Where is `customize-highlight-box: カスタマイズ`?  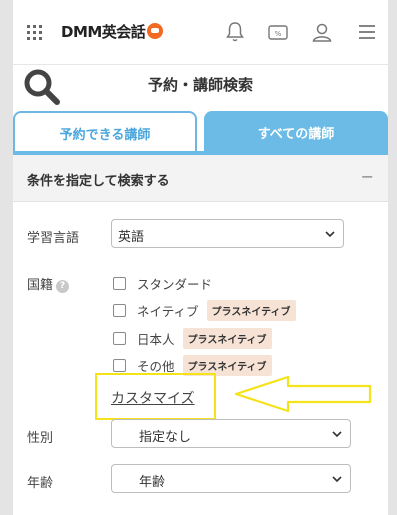 customize-highlight-box: カスタマイズ is located at coordinates (155, 396).